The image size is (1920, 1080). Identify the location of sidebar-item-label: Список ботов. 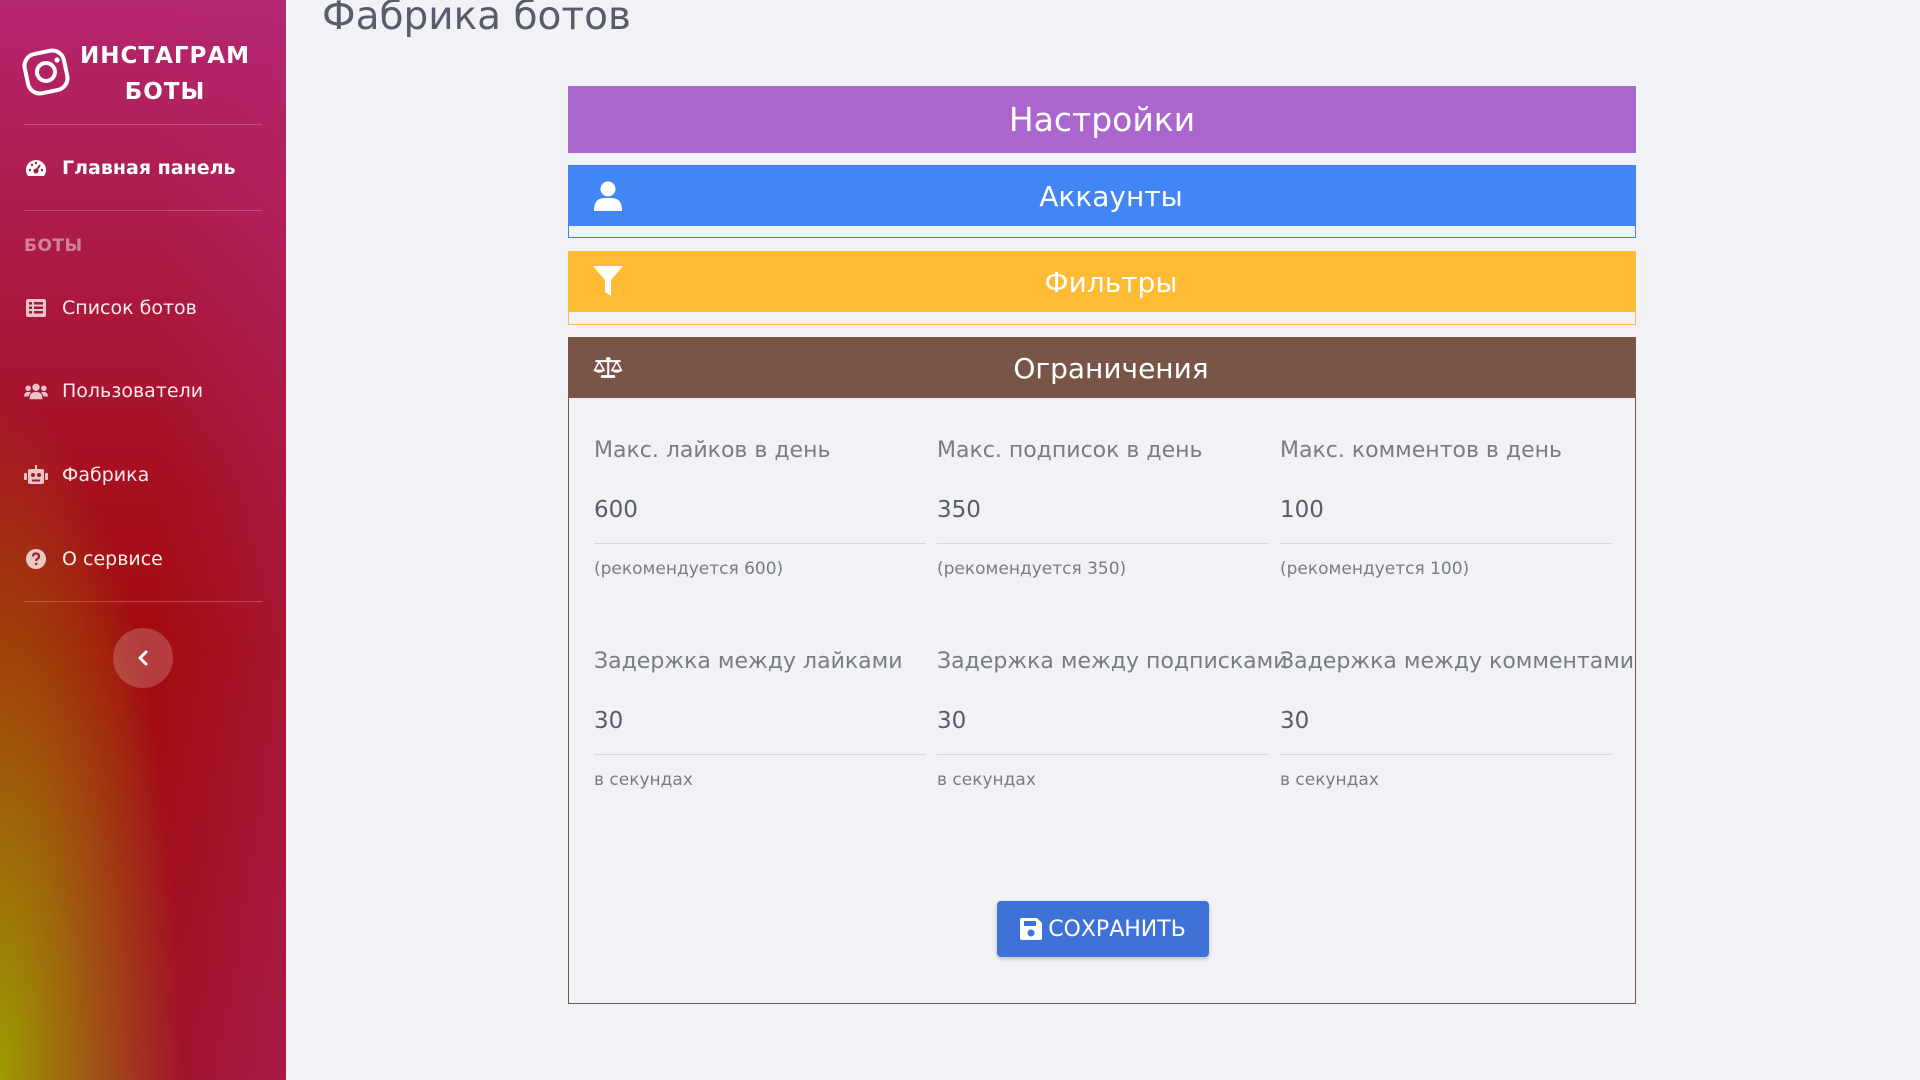
(129, 308).